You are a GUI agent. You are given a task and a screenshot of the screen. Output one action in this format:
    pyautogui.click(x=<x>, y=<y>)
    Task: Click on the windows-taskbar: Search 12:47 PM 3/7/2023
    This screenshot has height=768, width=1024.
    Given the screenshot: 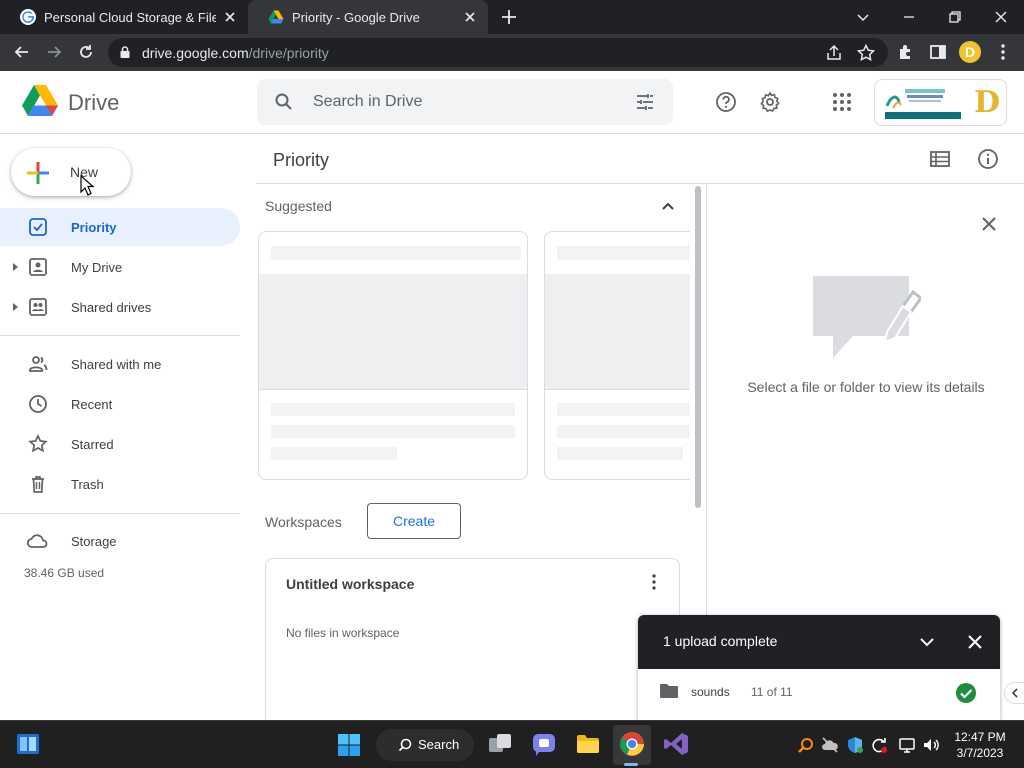 What is the action you would take?
    pyautogui.click(x=512, y=744)
    